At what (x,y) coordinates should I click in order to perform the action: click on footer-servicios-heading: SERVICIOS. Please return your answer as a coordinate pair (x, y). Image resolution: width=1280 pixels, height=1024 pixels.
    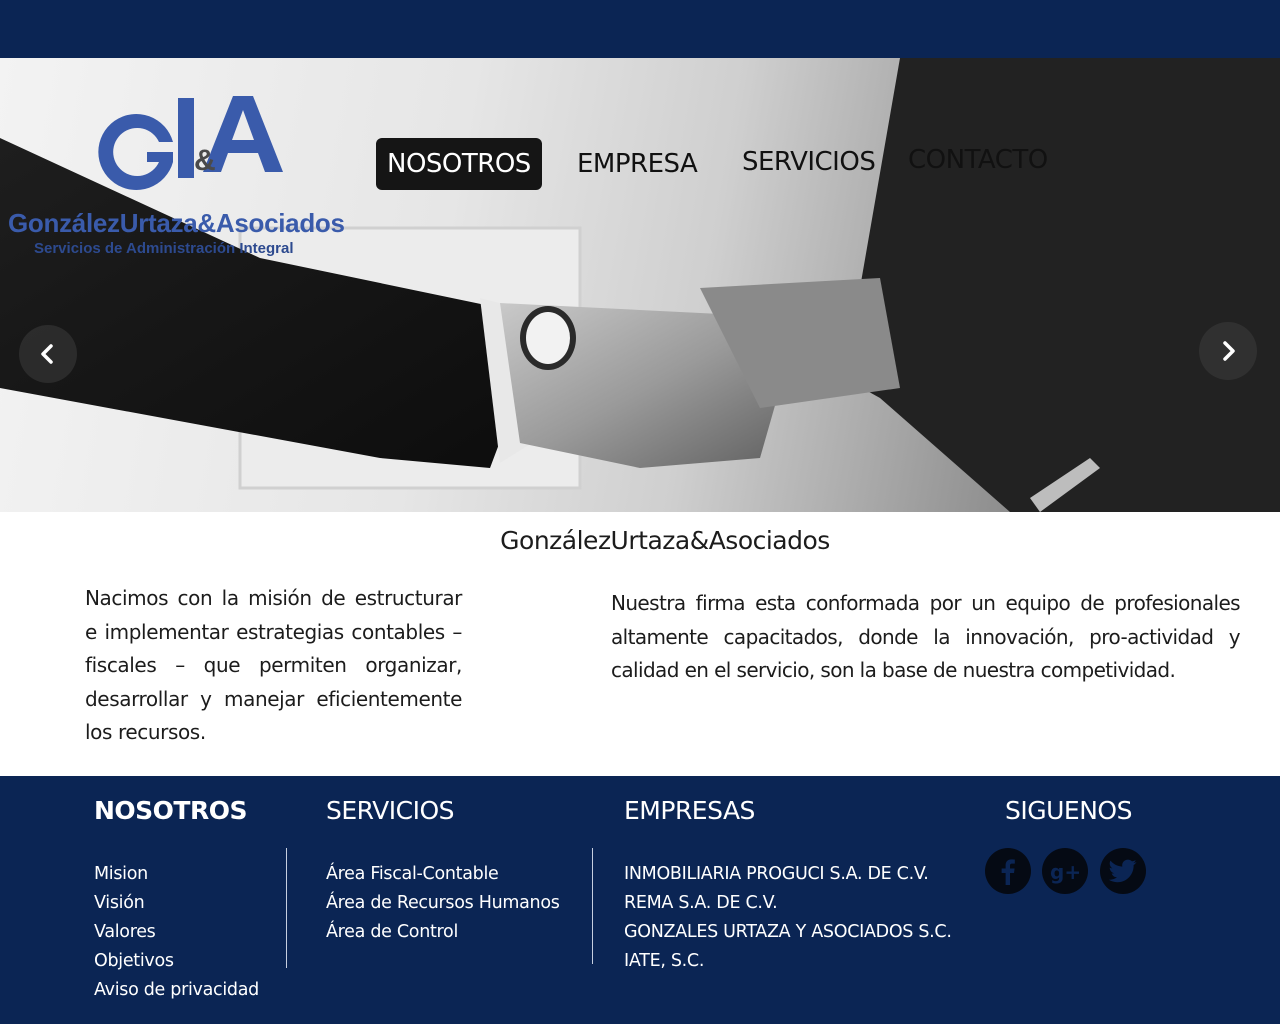
    Looking at the image, I should click on (390, 810).